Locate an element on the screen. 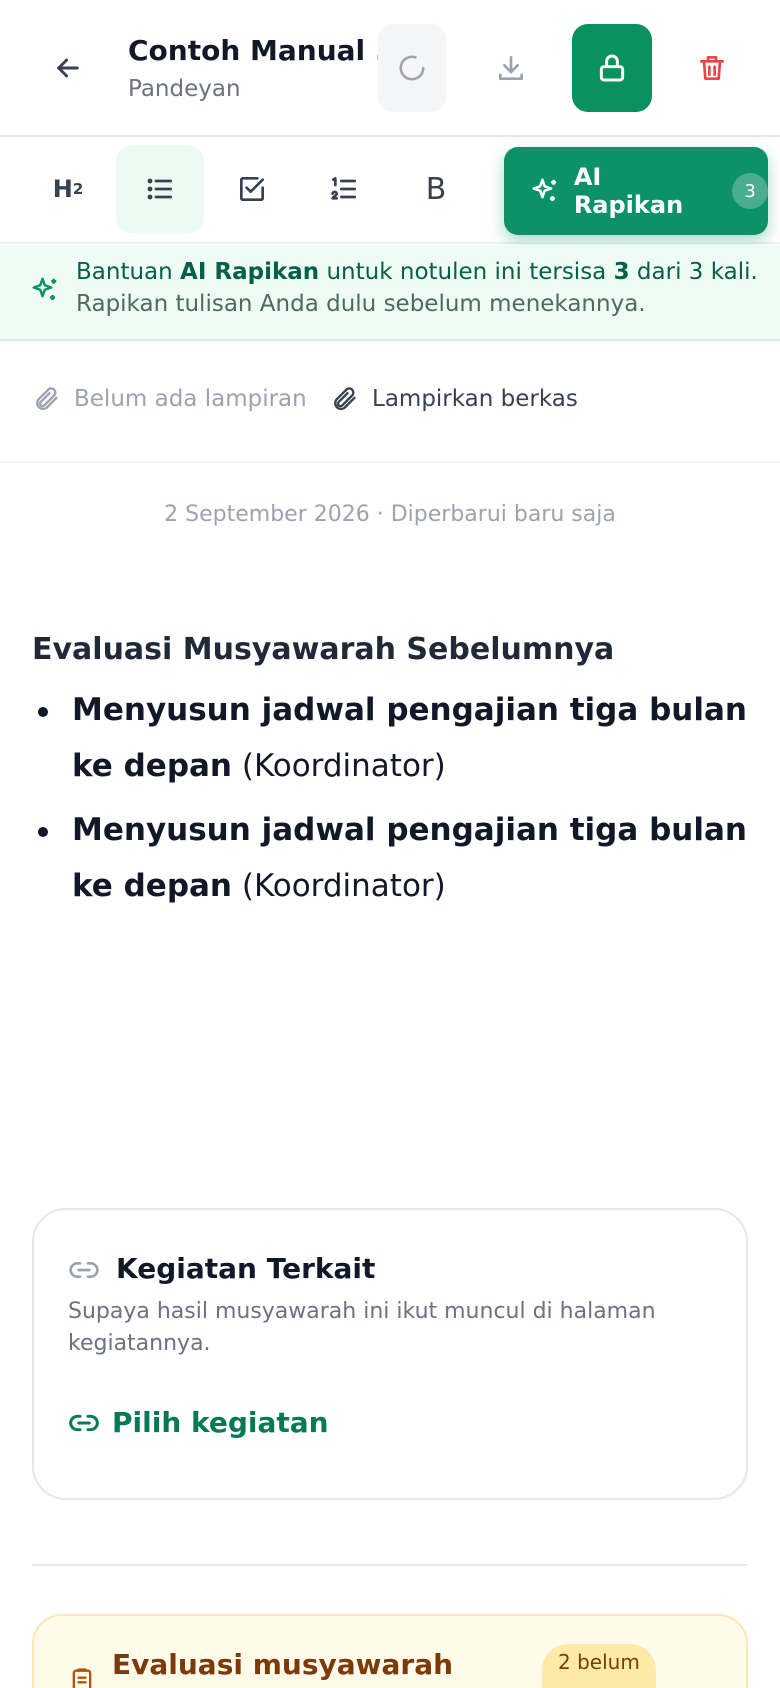 The image size is (780, 1688). sync-button is located at coordinates (412, 68).